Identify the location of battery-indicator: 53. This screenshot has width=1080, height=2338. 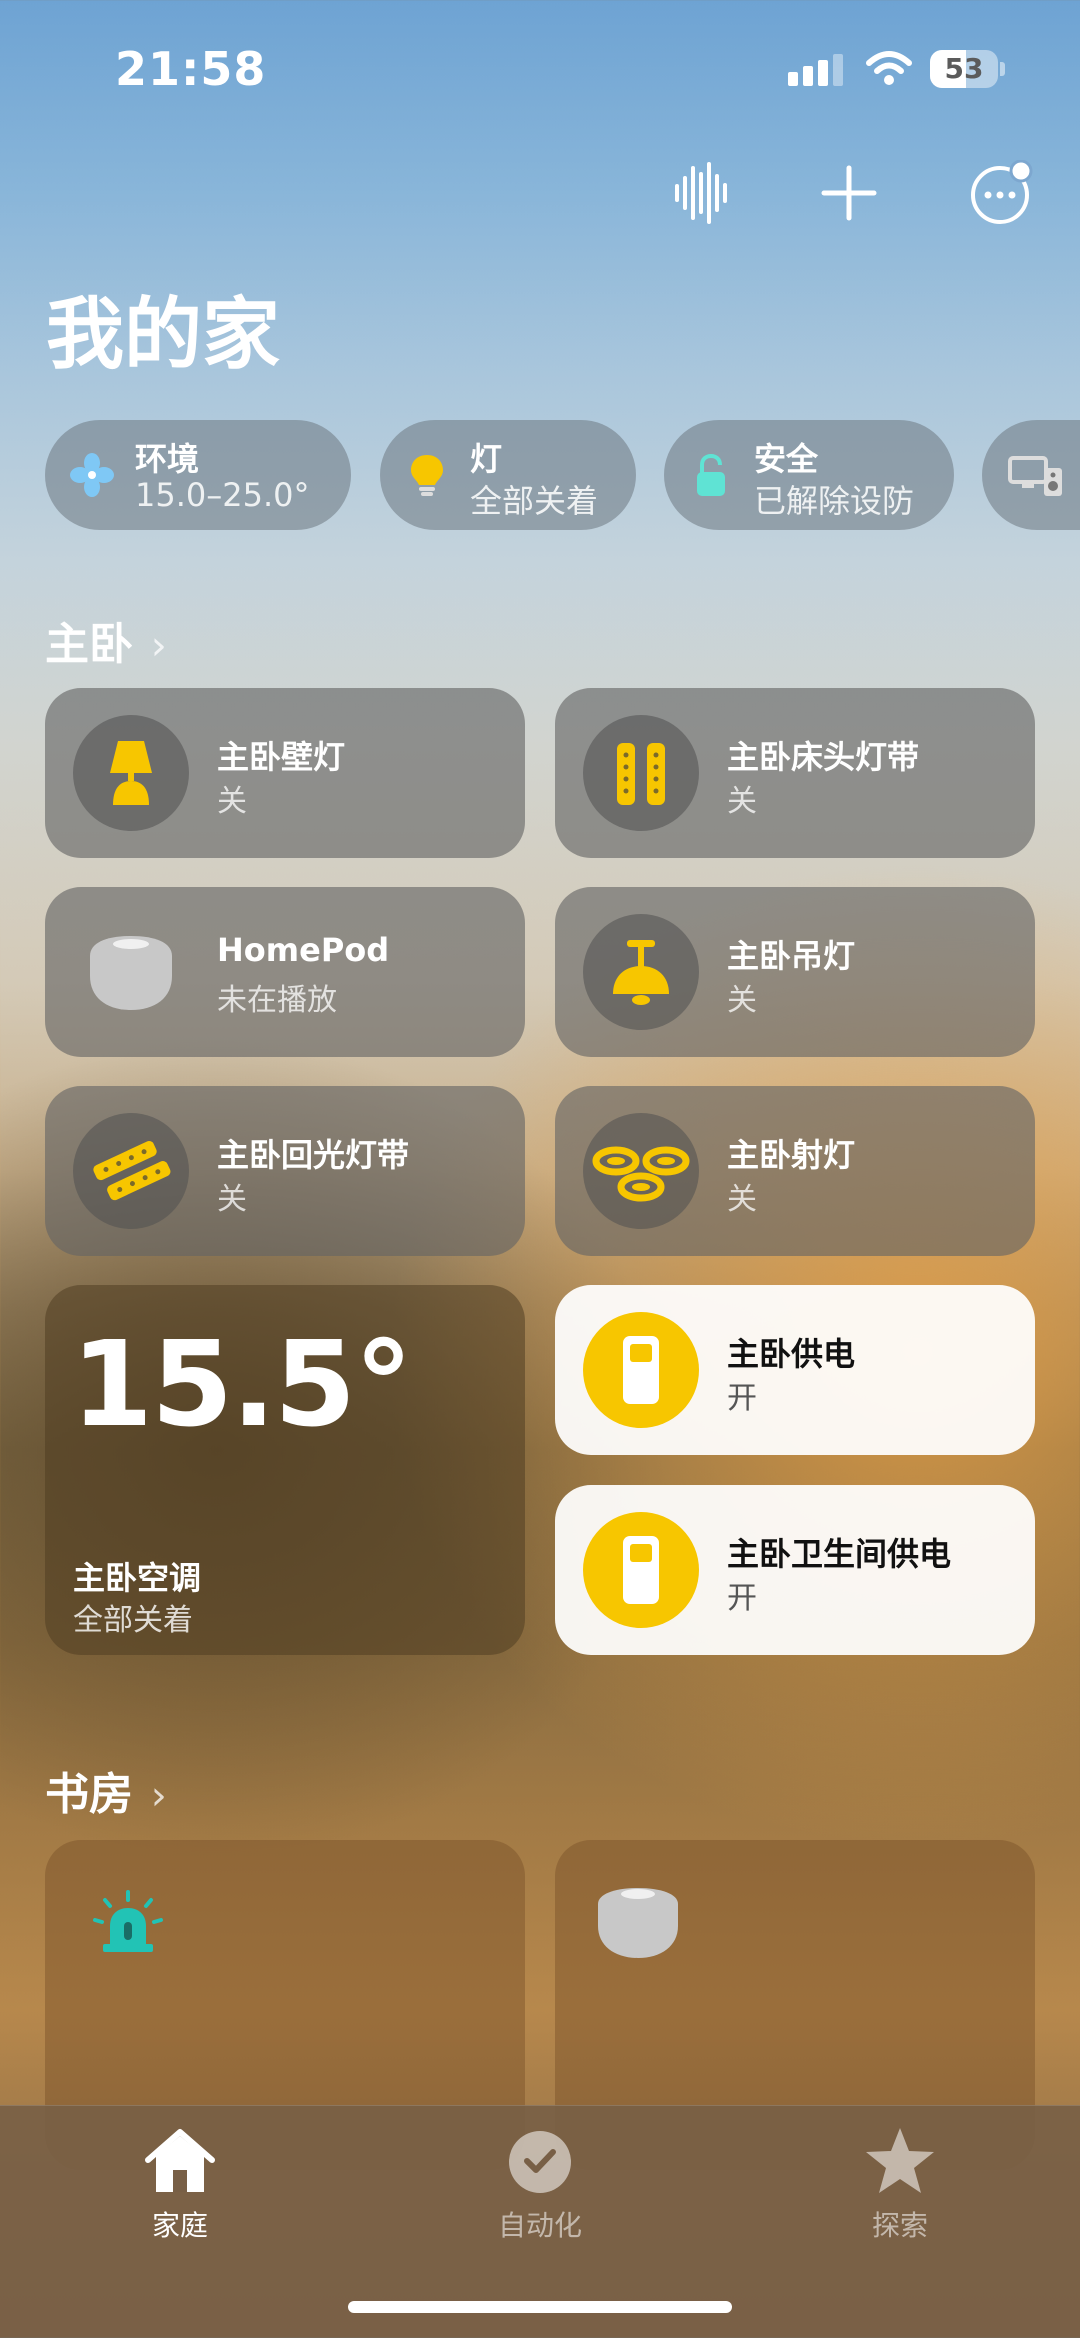
(969, 69).